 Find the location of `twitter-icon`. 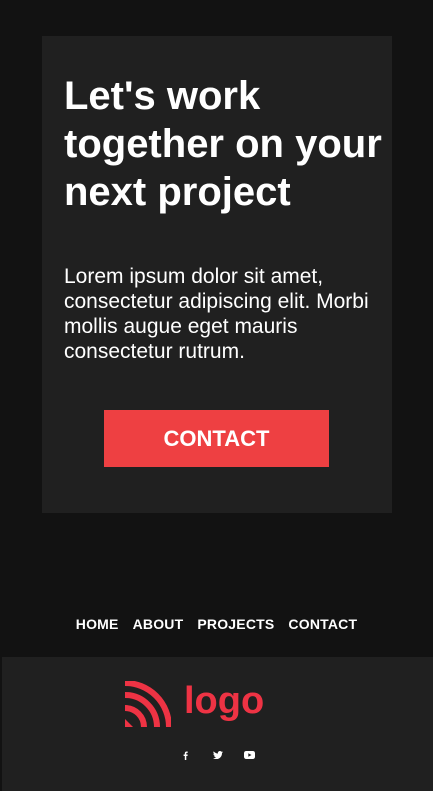

twitter-icon is located at coordinates (218, 755).